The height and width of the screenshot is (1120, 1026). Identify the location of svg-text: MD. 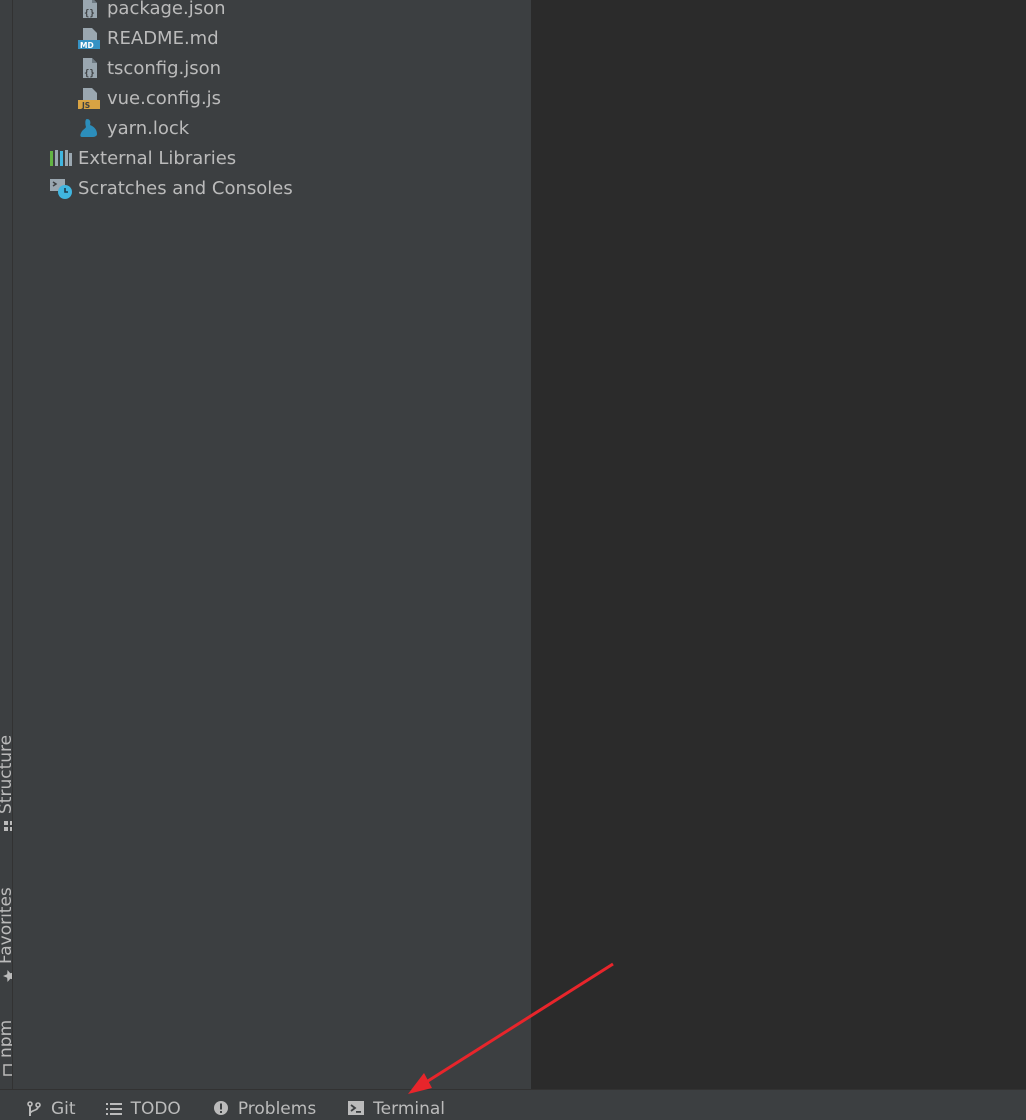
(87, 45).